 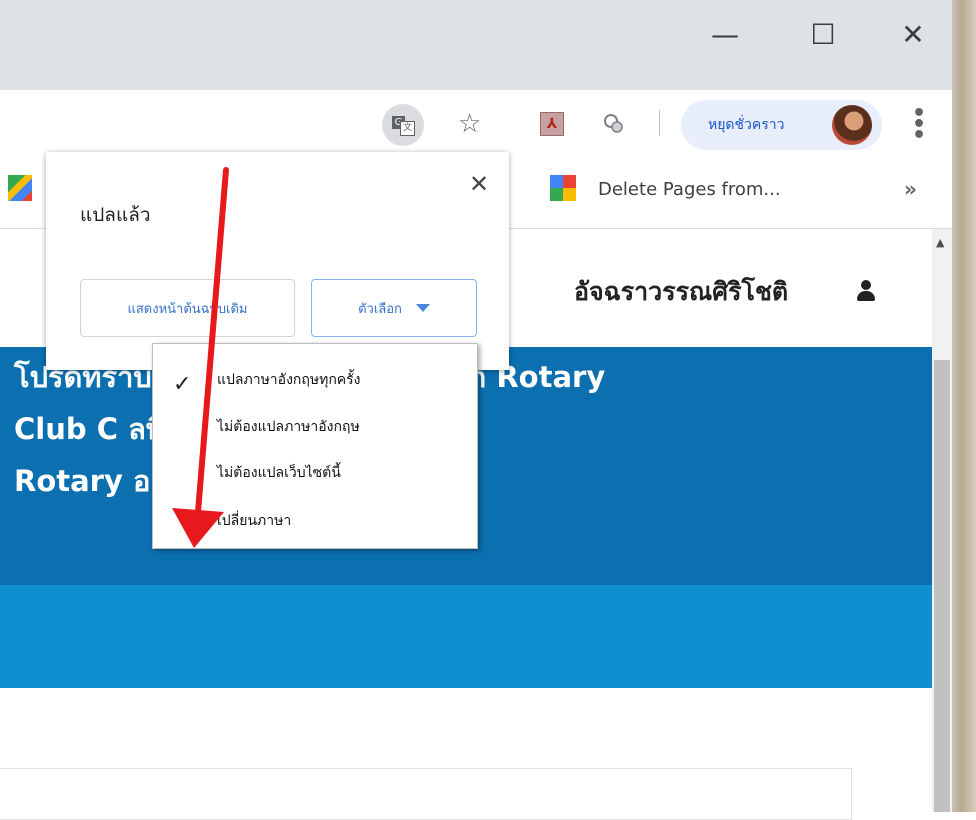 I want to click on translate-bubble-title: แปลแล้ว, so click(x=115, y=215).